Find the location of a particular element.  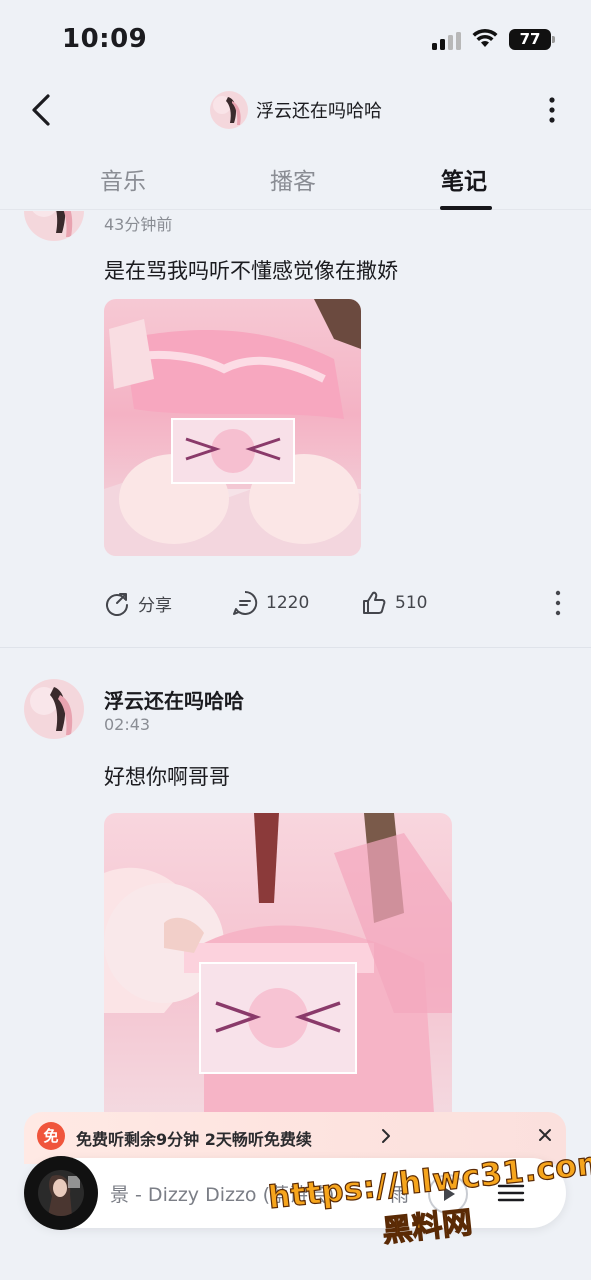

comment-button: 1220 is located at coordinates (270, 603).